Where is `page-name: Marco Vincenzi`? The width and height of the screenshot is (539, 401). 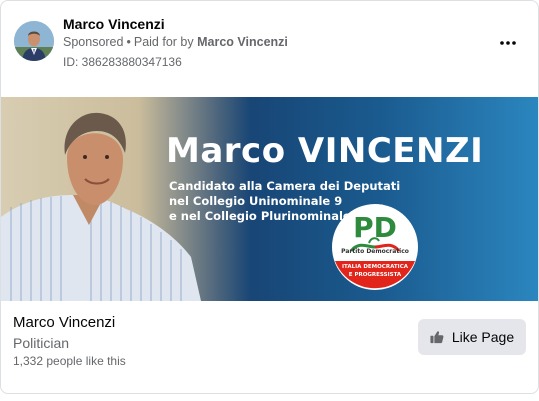
page-name: Marco Vincenzi is located at coordinates (64, 322).